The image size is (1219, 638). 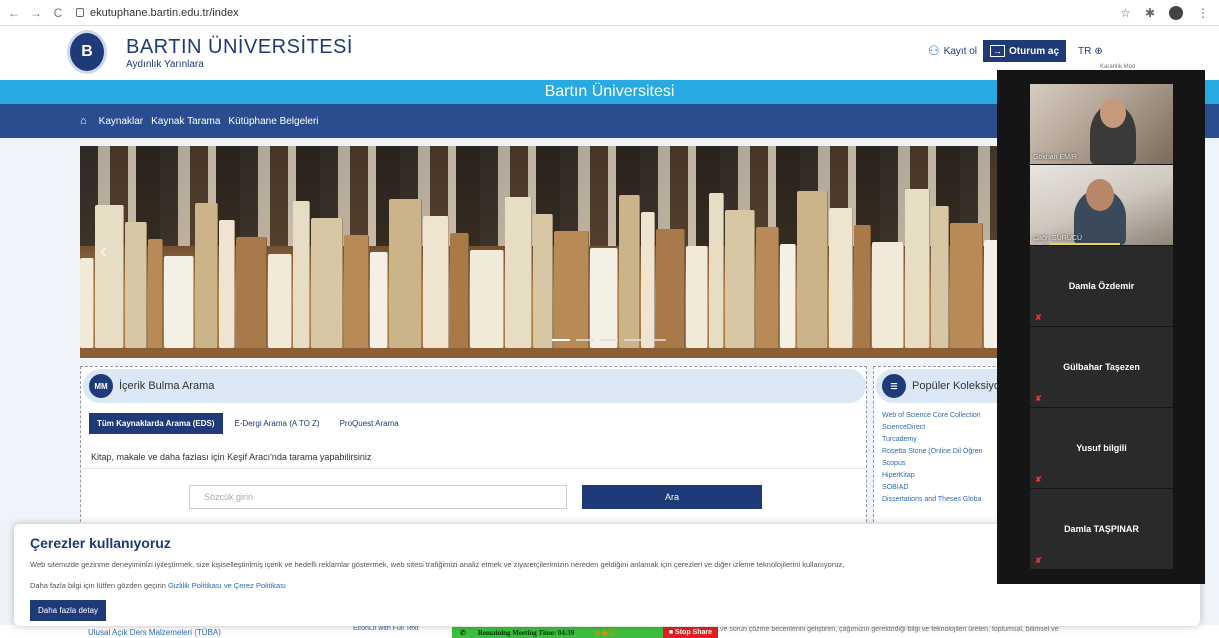 I want to click on carousel-indicators, so click(x=609, y=340).